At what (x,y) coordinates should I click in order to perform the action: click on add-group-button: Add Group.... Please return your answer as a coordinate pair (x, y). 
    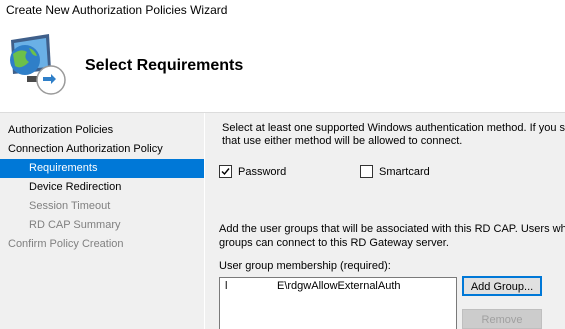
    Looking at the image, I should click on (502, 286).